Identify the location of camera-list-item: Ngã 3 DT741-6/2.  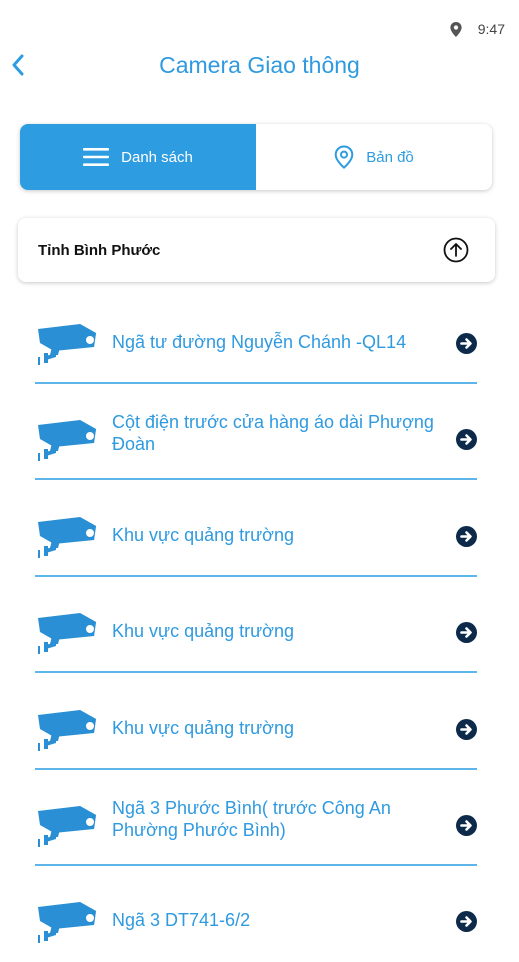
(259, 914).